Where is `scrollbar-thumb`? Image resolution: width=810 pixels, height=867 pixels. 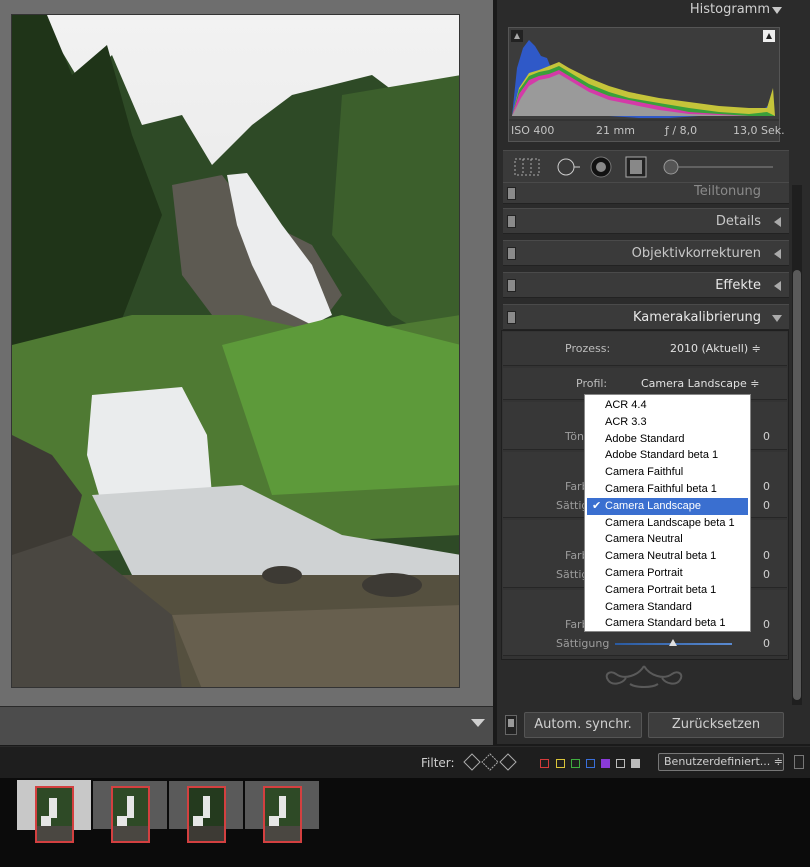 scrollbar-thumb is located at coordinates (797, 485).